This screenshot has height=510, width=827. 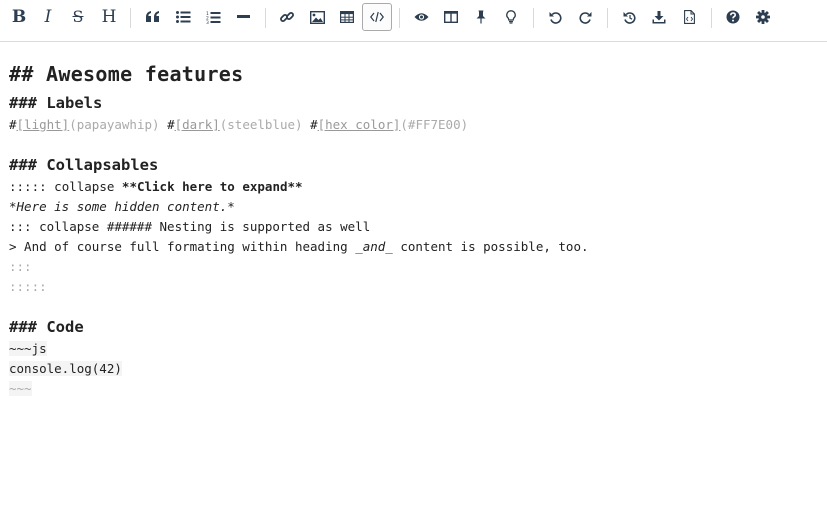 I want to click on lightbulb-button, so click(x=511, y=17).